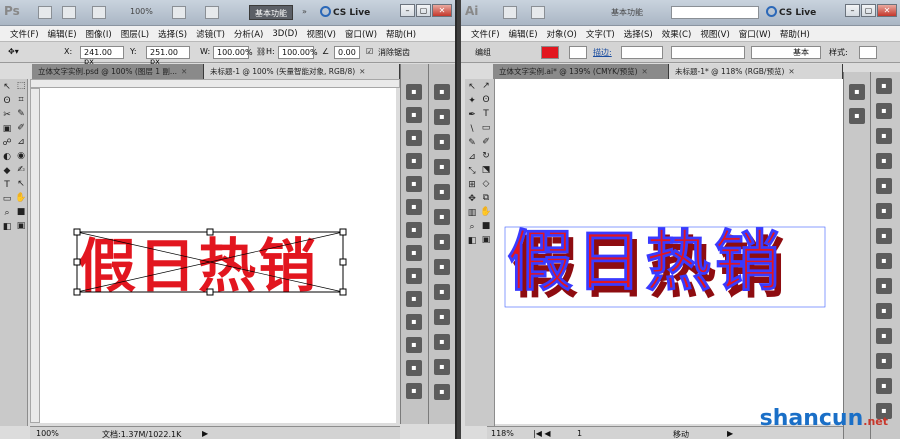 The width and height of the screenshot is (900, 439). Describe the element at coordinates (414, 207) in the screenshot. I see `psdock1-panel-5-icon: ▪` at that location.